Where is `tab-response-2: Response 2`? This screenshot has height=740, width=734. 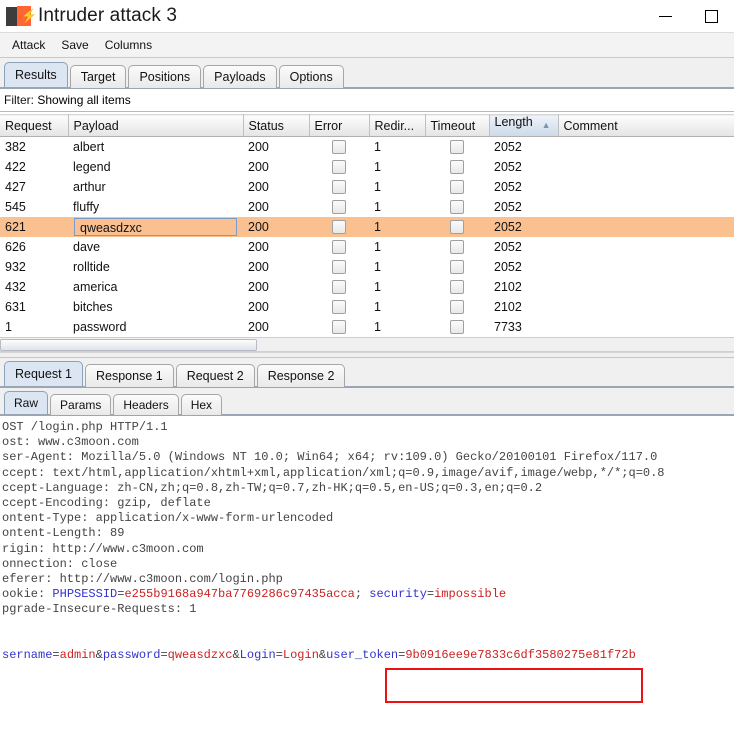 tab-response-2: Response 2 is located at coordinates (301, 375).